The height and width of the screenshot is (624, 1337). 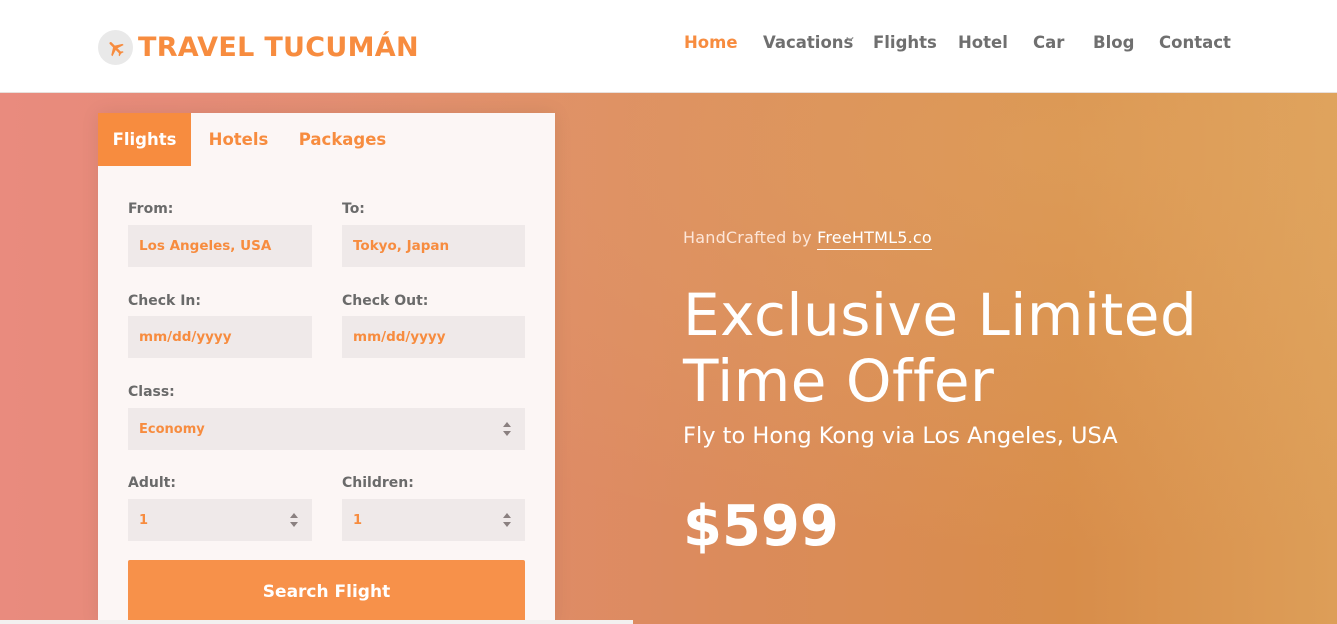 I want to click on from-field, so click(x=220, y=246).